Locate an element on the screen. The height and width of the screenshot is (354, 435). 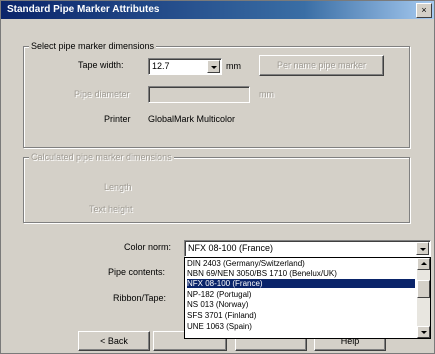
length-label: Length is located at coordinates (118, 187).